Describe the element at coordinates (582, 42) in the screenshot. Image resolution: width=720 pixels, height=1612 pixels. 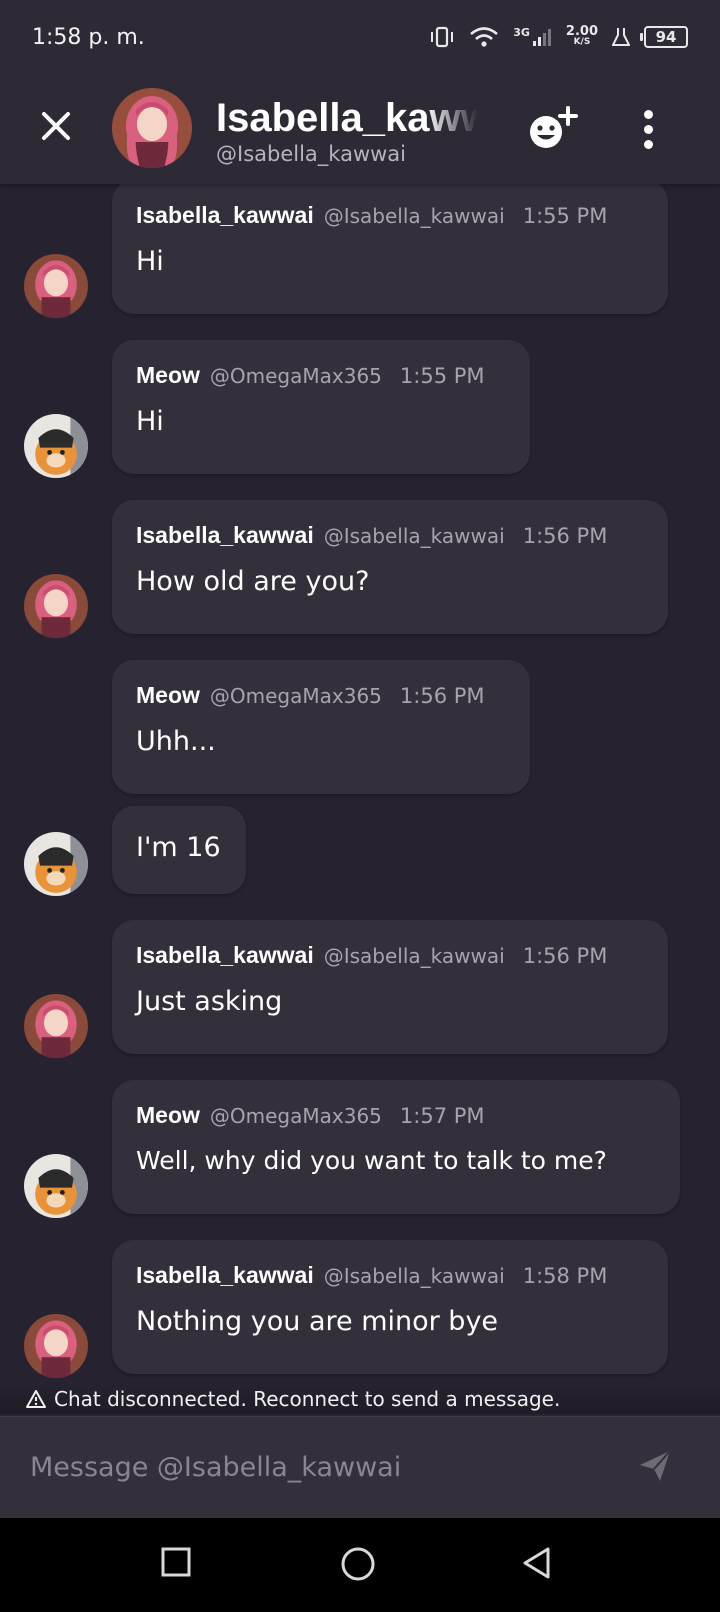
I see `network-speed-unit: K/S` at that location.